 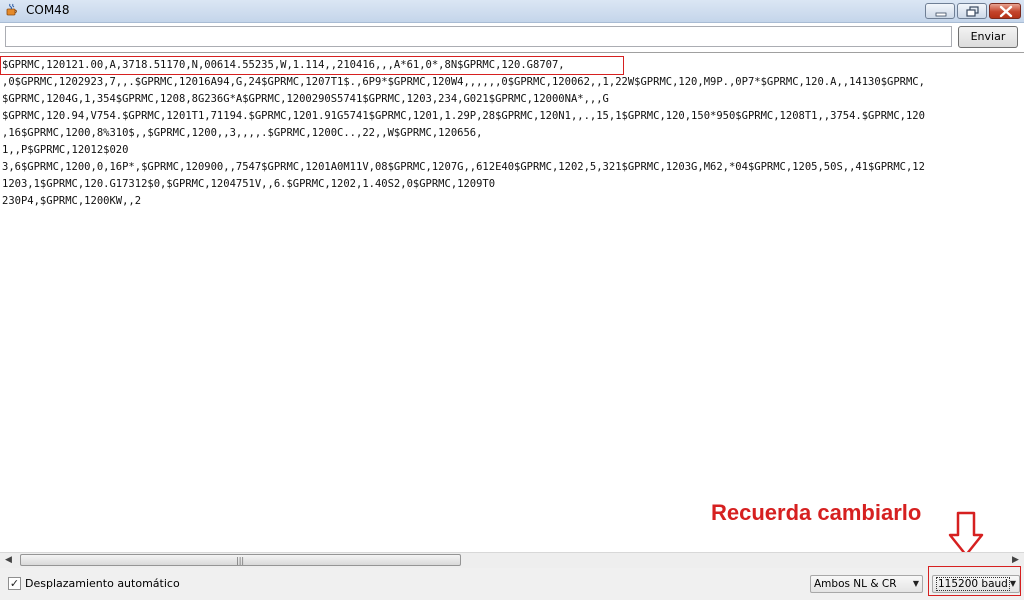 I want to click on restore-button, so click(x=972, y=11).